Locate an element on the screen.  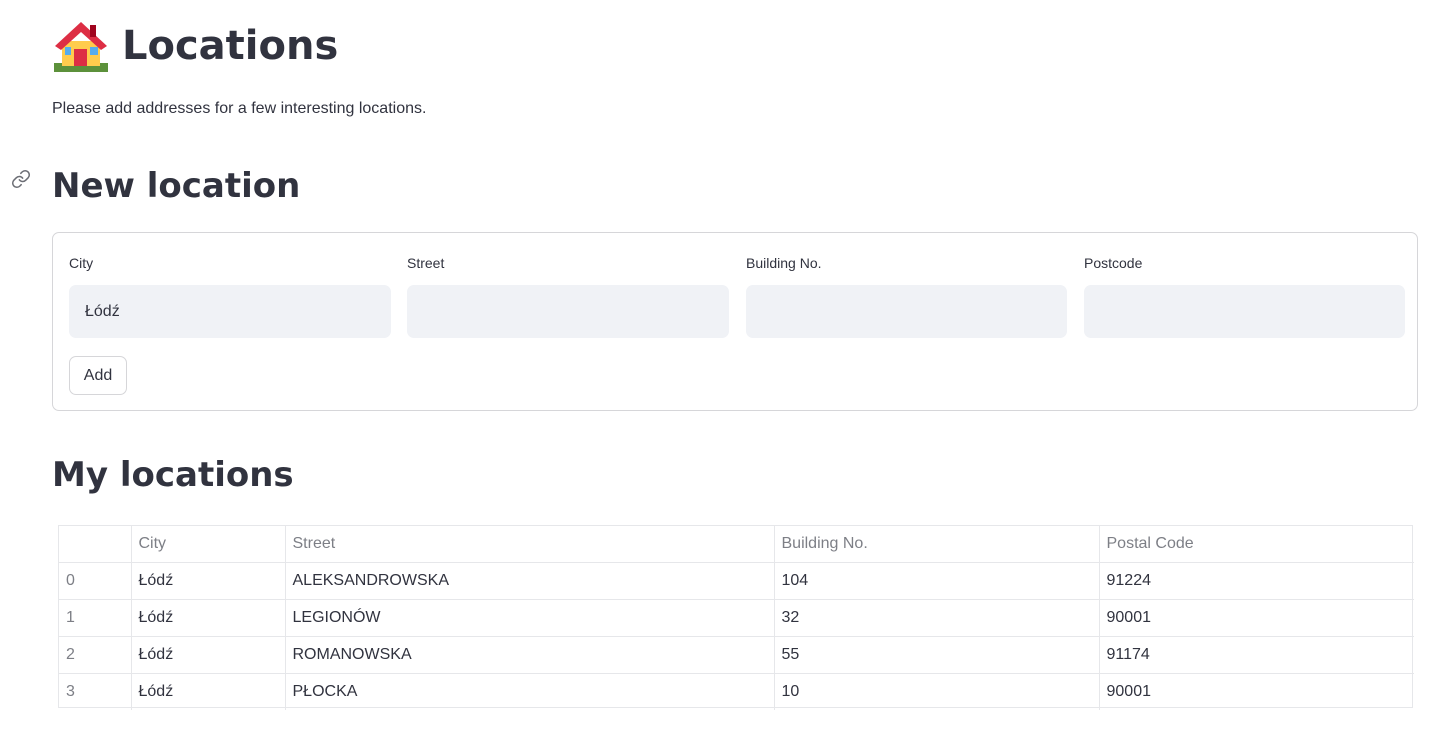
city-header: City is located at coordinates (208, 544).